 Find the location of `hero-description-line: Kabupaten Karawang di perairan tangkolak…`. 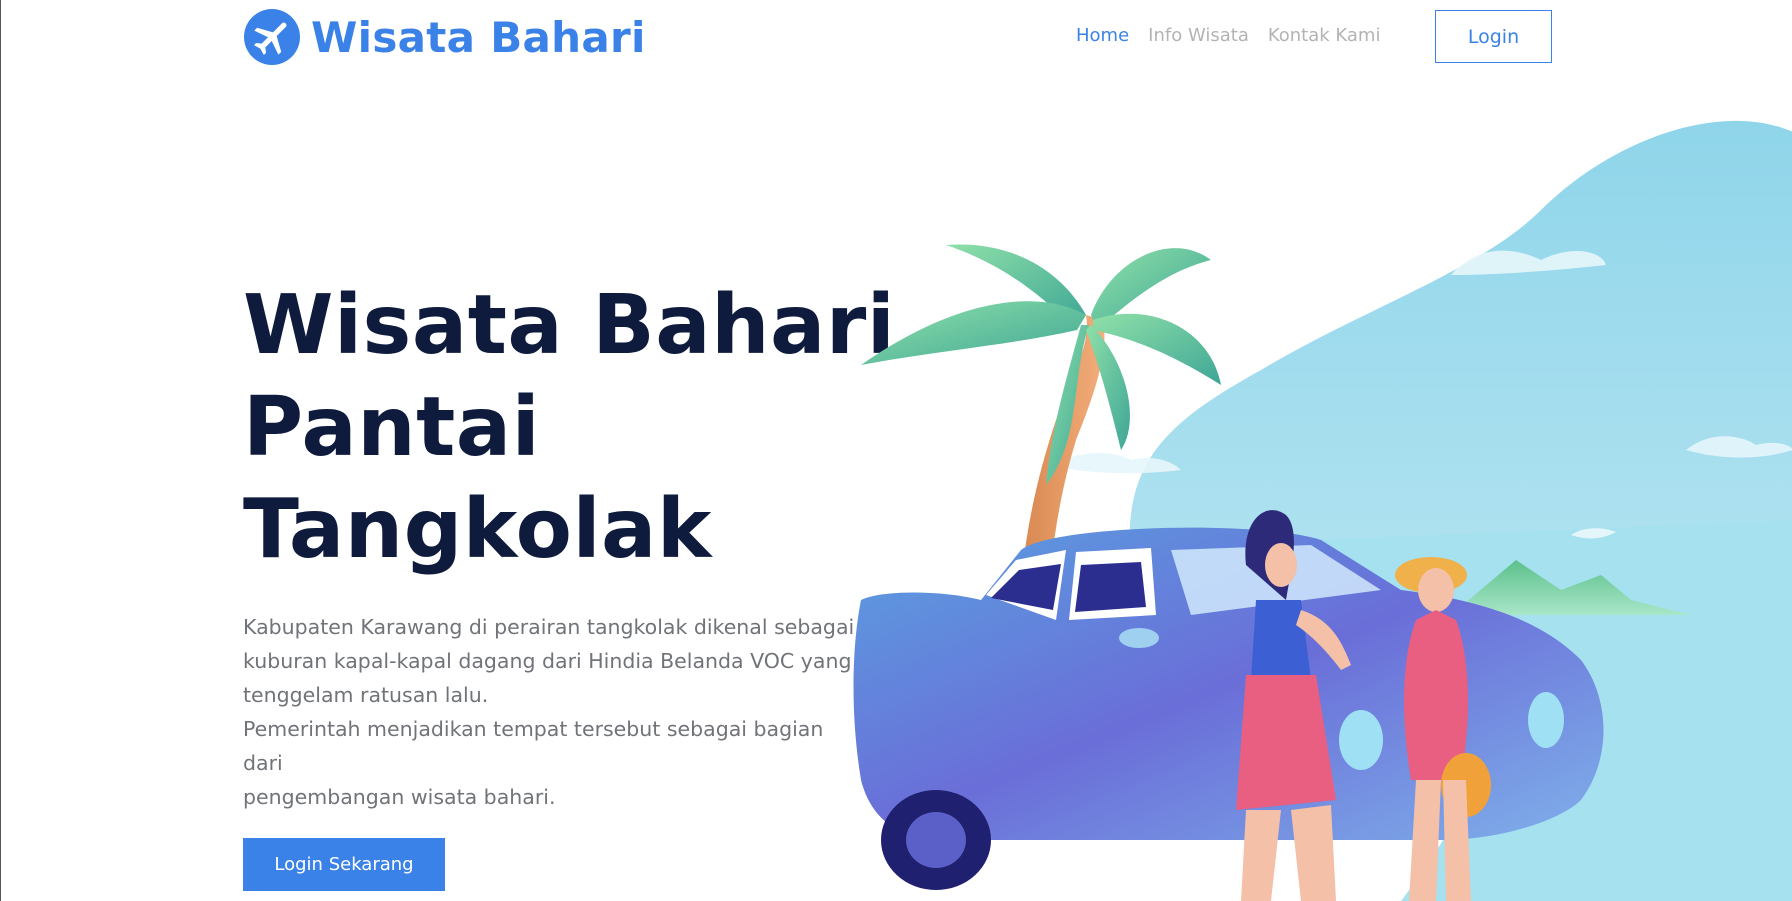

hero-description-line: Kabupaten Karawang di perairan tangkolak… is located at coordinates (549, 627).